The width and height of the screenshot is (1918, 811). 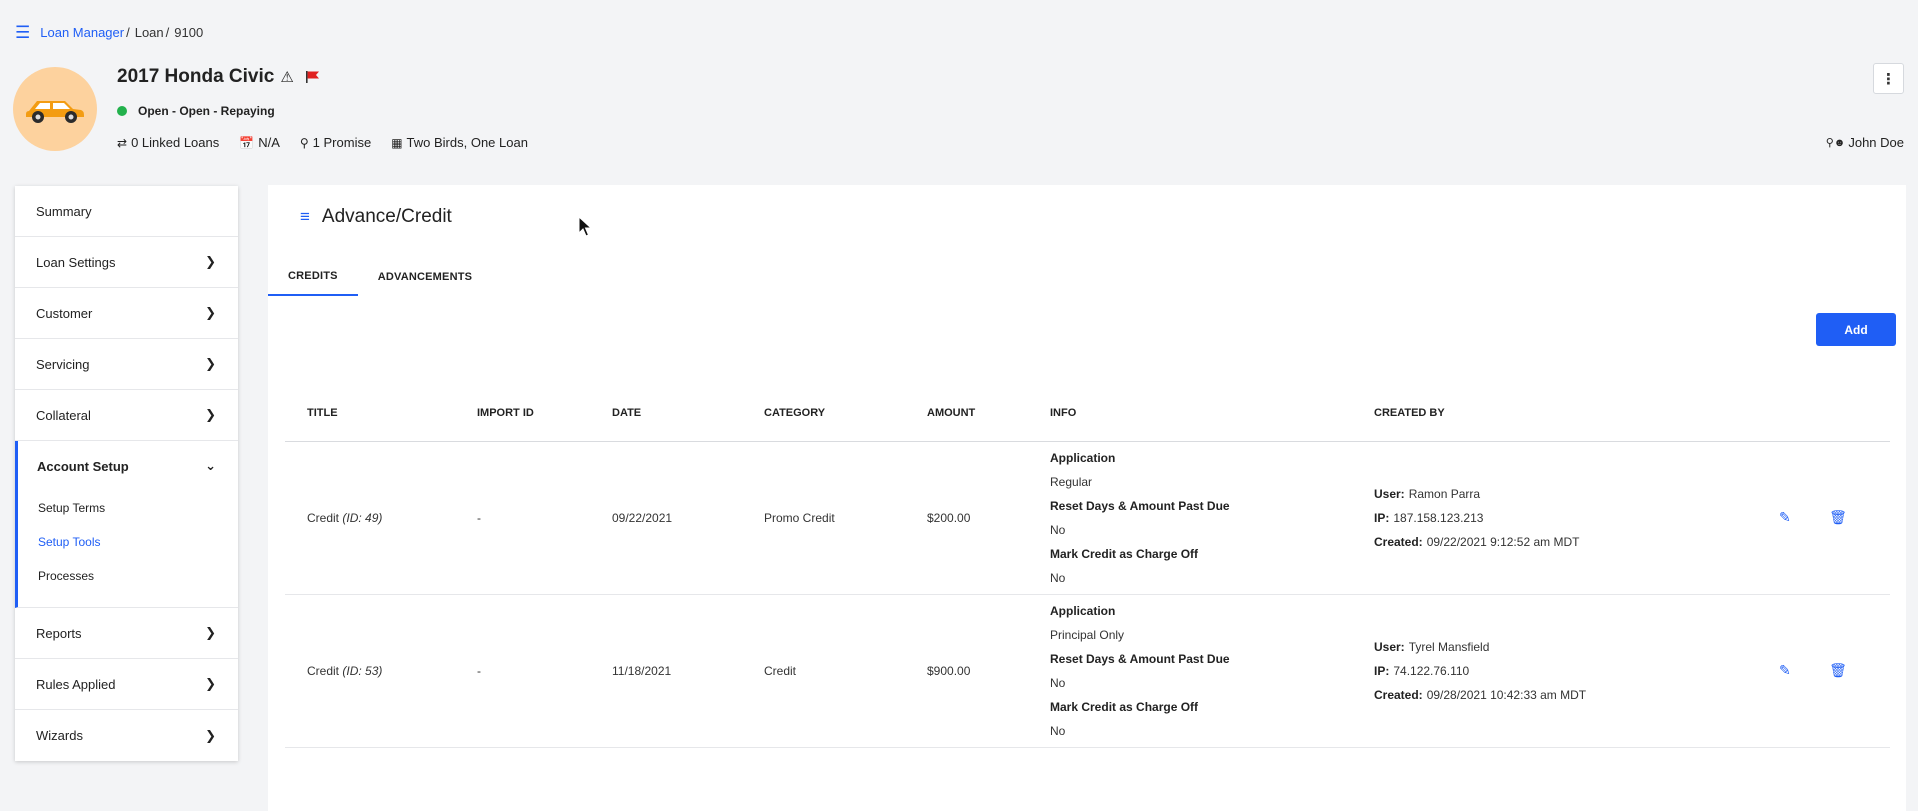 What do you see at coordinates (1190, 413) in the screenshot?
I see `column-header-info: INFO` at bounding box center [1190, 413].